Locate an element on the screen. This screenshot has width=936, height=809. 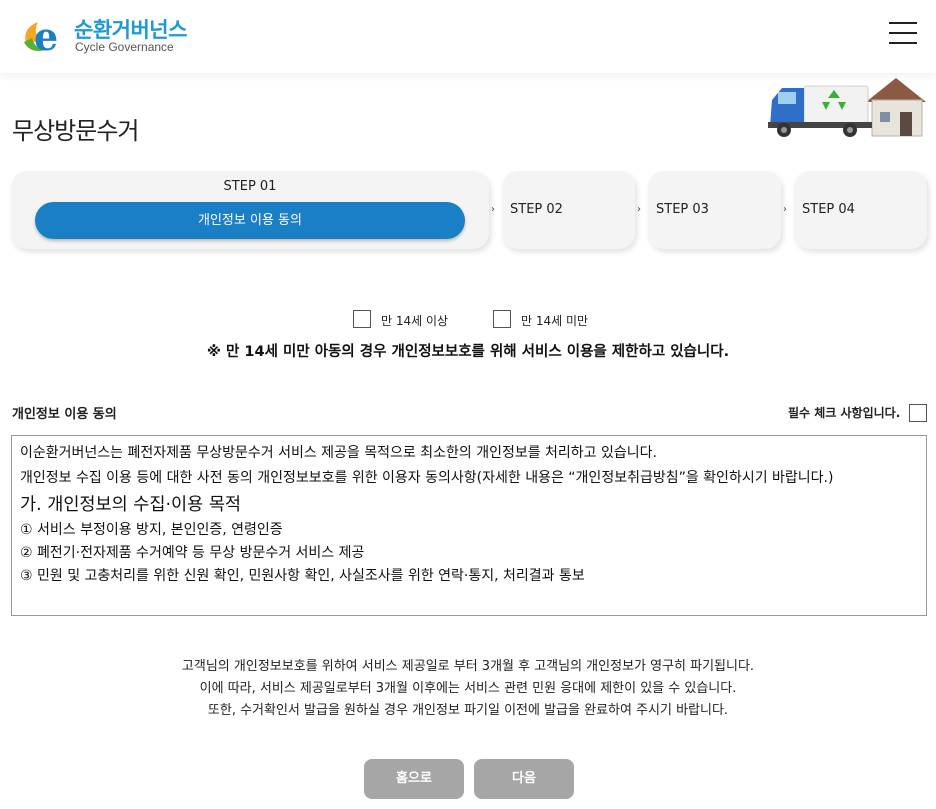
age-under-14-label: 만 14세 미만 is located at coordinates (555, 321).